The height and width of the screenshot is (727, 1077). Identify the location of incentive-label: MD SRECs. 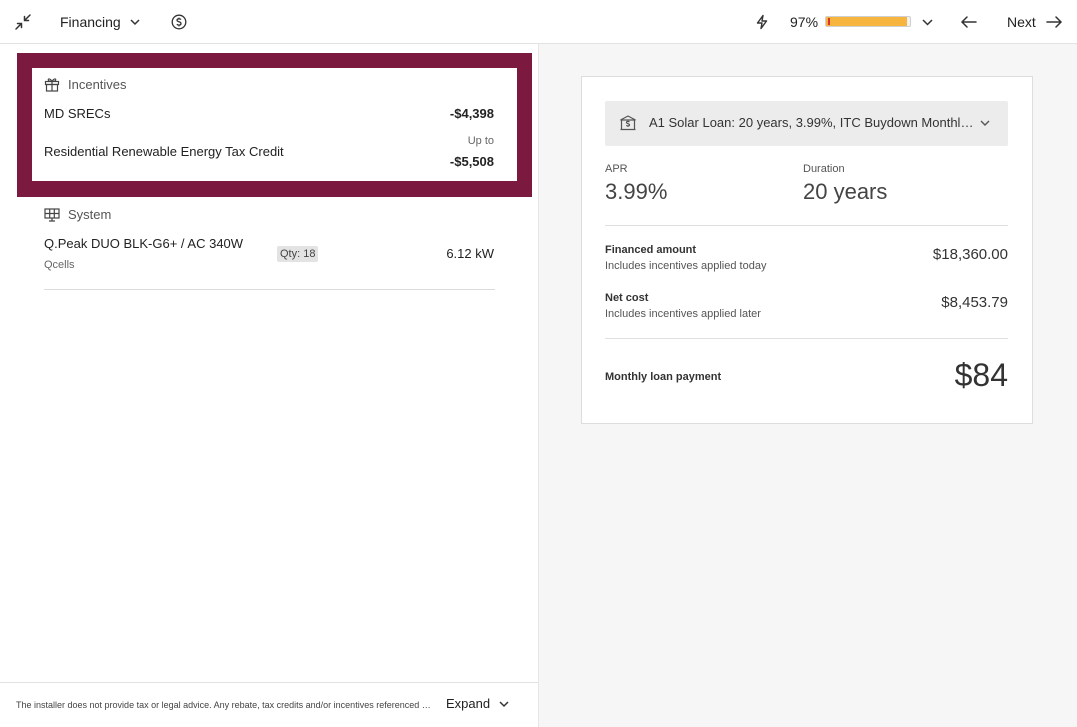
(77, 113).